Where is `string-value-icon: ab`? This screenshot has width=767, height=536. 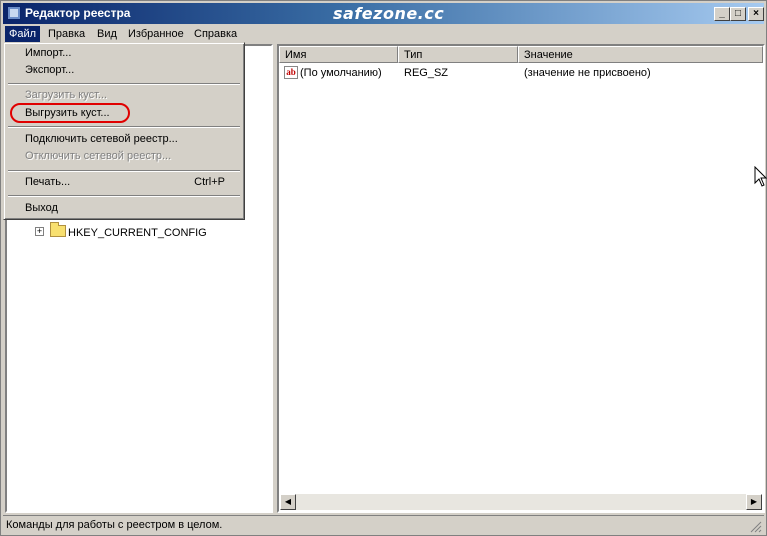 string-value-icon: ab is located at coordinates (291, 72).